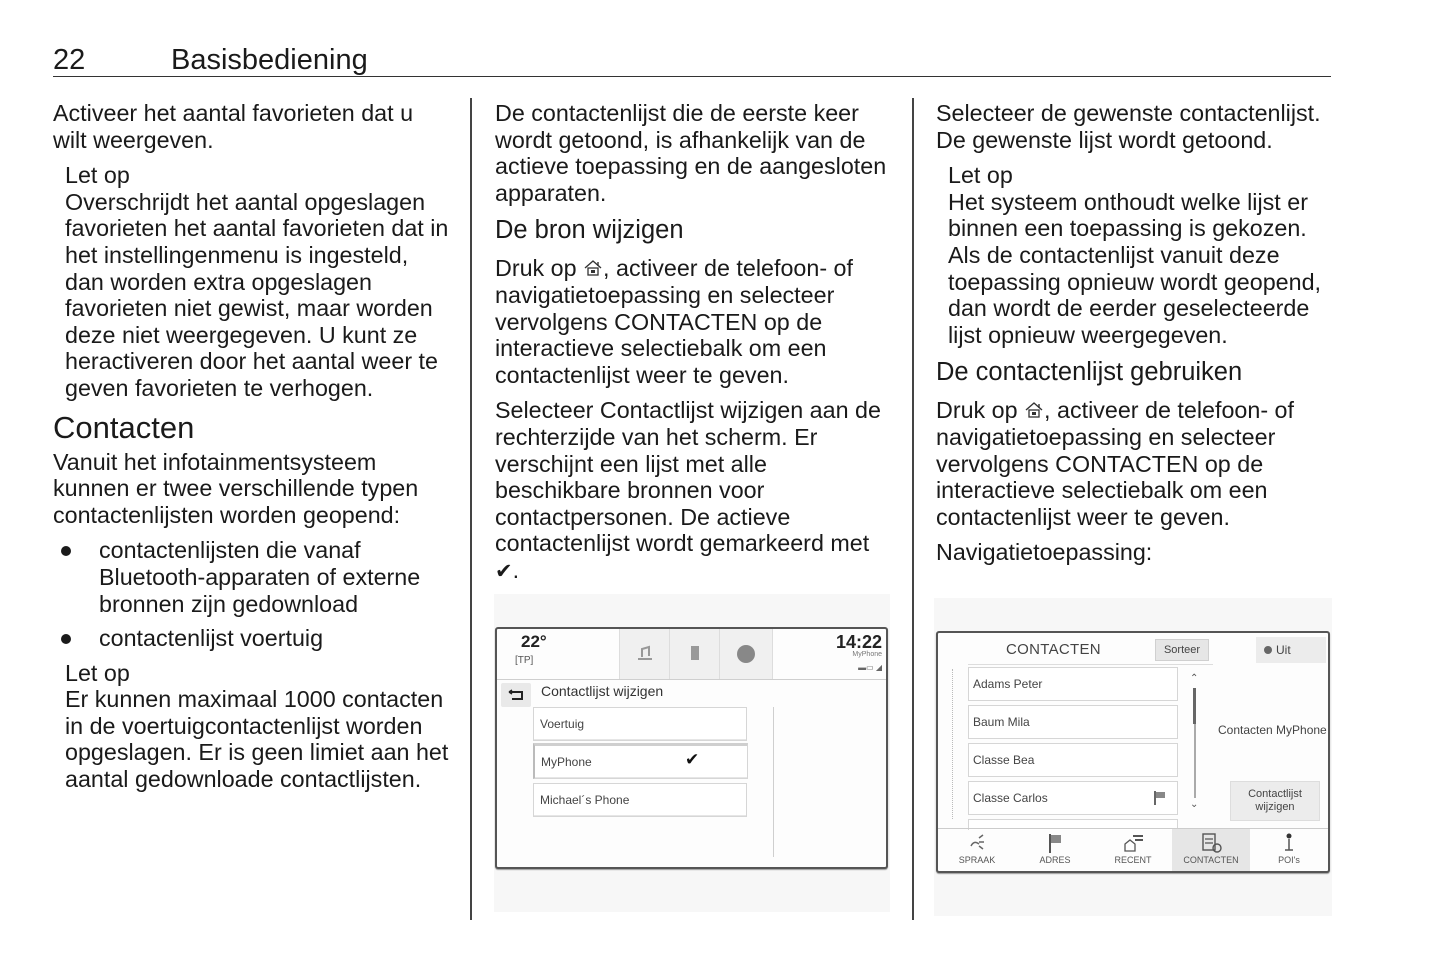 The width and height of the screenshot is (1445, 966). What do you see at coordinates (640, 761) in the screenshot?
I see `source-item-selected: MyPhone ✔` at bounding box center [640, 761].